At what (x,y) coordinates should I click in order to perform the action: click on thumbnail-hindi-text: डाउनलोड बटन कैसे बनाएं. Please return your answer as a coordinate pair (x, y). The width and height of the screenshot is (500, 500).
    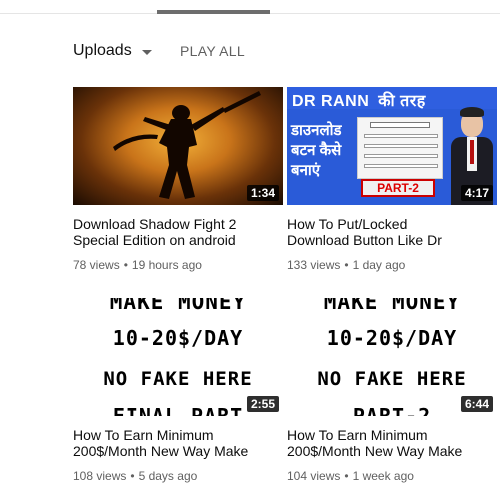
    Looking at the image, I should click on (326, 151).